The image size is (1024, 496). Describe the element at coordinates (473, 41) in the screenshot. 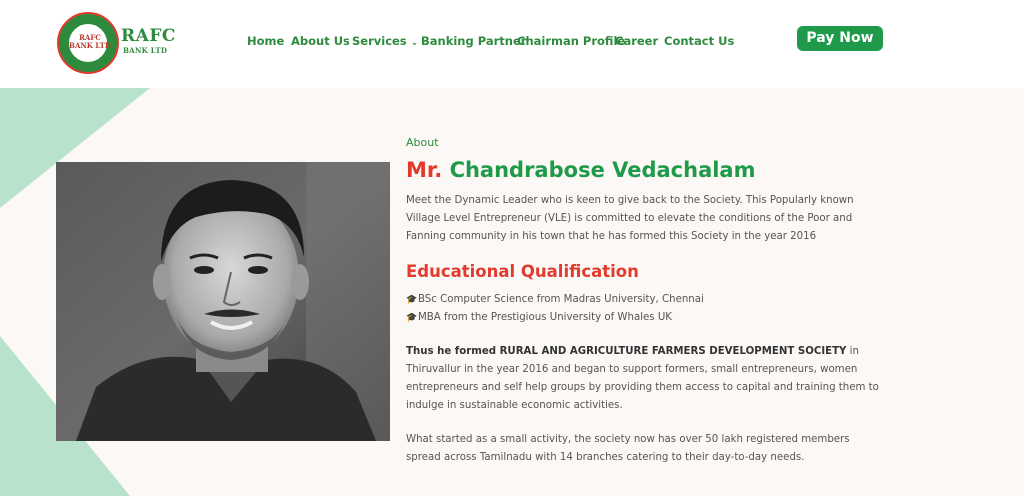

I see `nav-banking-partner: Banking Partner` at that location.